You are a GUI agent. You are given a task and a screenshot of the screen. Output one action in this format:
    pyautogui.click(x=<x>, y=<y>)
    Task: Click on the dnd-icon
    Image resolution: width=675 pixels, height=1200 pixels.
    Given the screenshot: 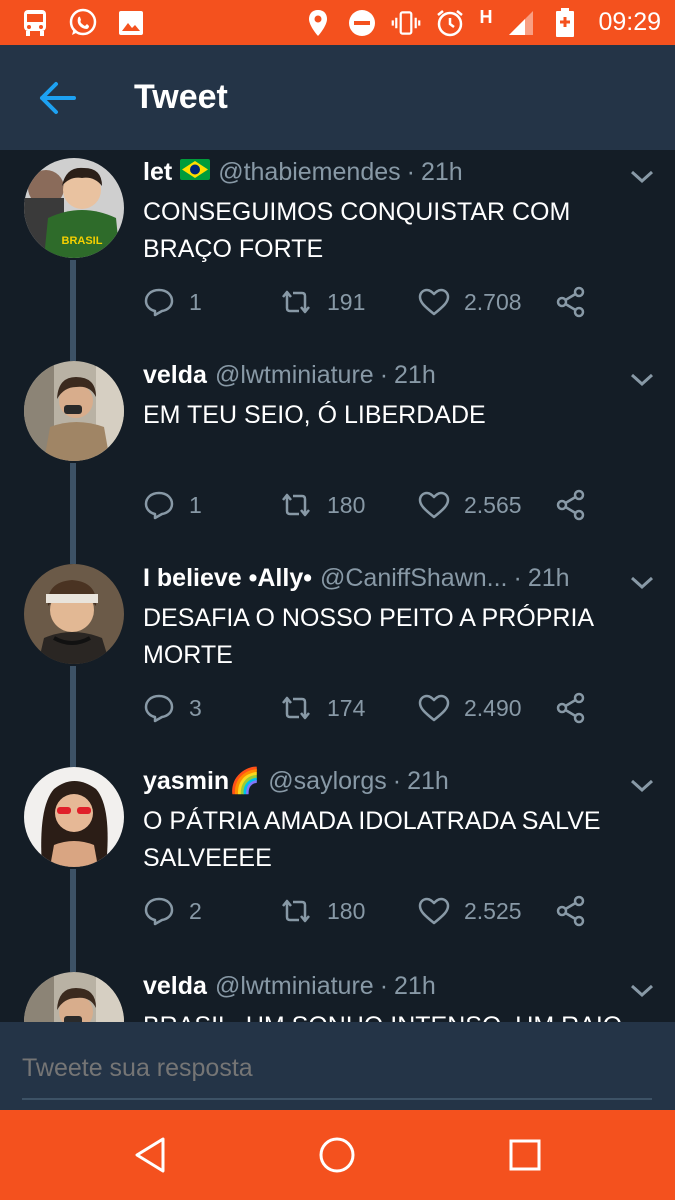 What is the action you would take?
    pyautogui.click(x=362, y=23)
    